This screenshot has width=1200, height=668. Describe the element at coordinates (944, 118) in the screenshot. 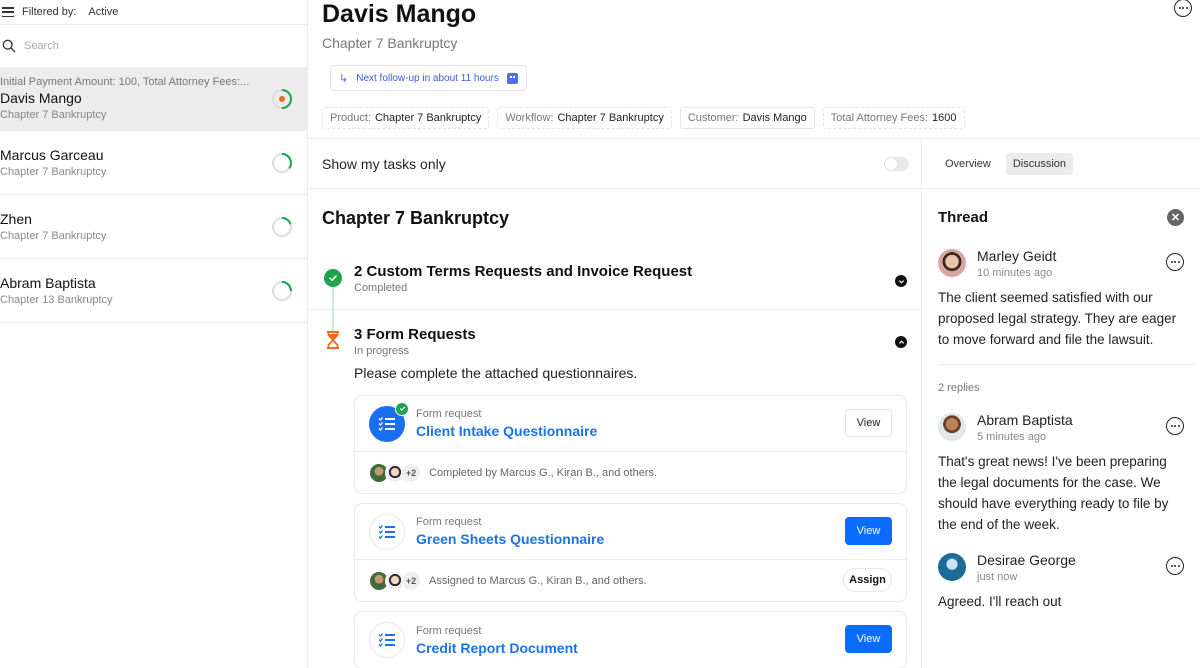

I see `chip-value: 1600` at that location.